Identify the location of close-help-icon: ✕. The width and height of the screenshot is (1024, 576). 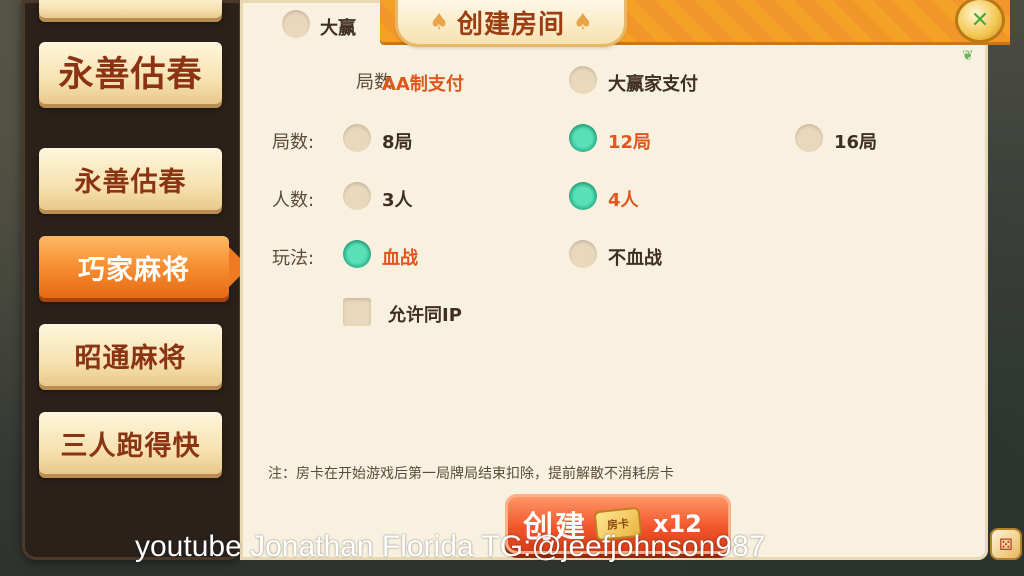
(980, 20).